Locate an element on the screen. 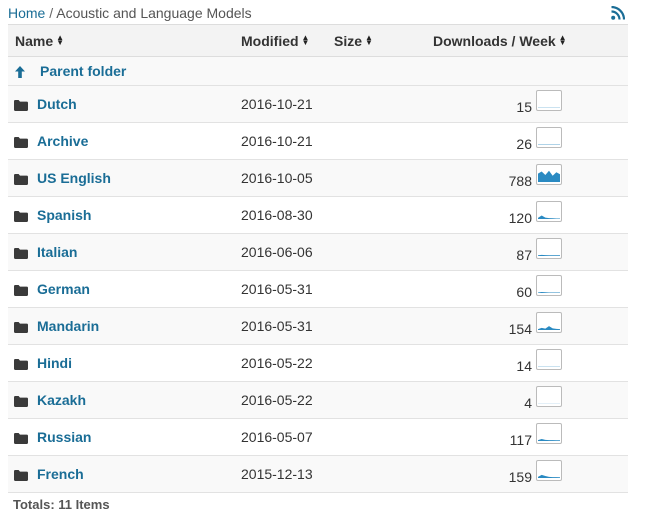  column-header-modified: Modified ▲ ▼ is located at coordinates (287, 40).